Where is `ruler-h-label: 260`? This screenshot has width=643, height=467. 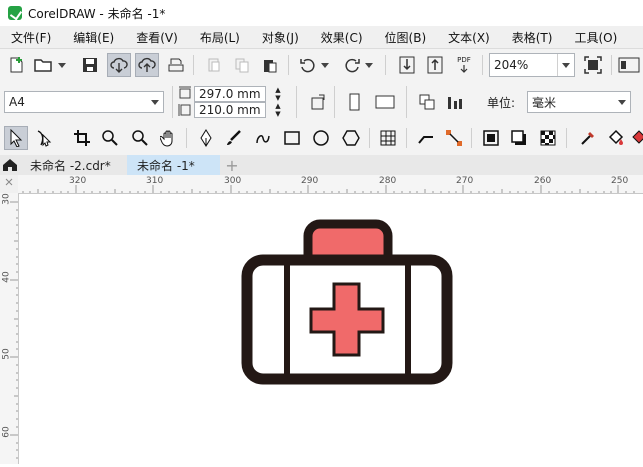
ruler-h-label: 260 is located at coordinates (543, 181).